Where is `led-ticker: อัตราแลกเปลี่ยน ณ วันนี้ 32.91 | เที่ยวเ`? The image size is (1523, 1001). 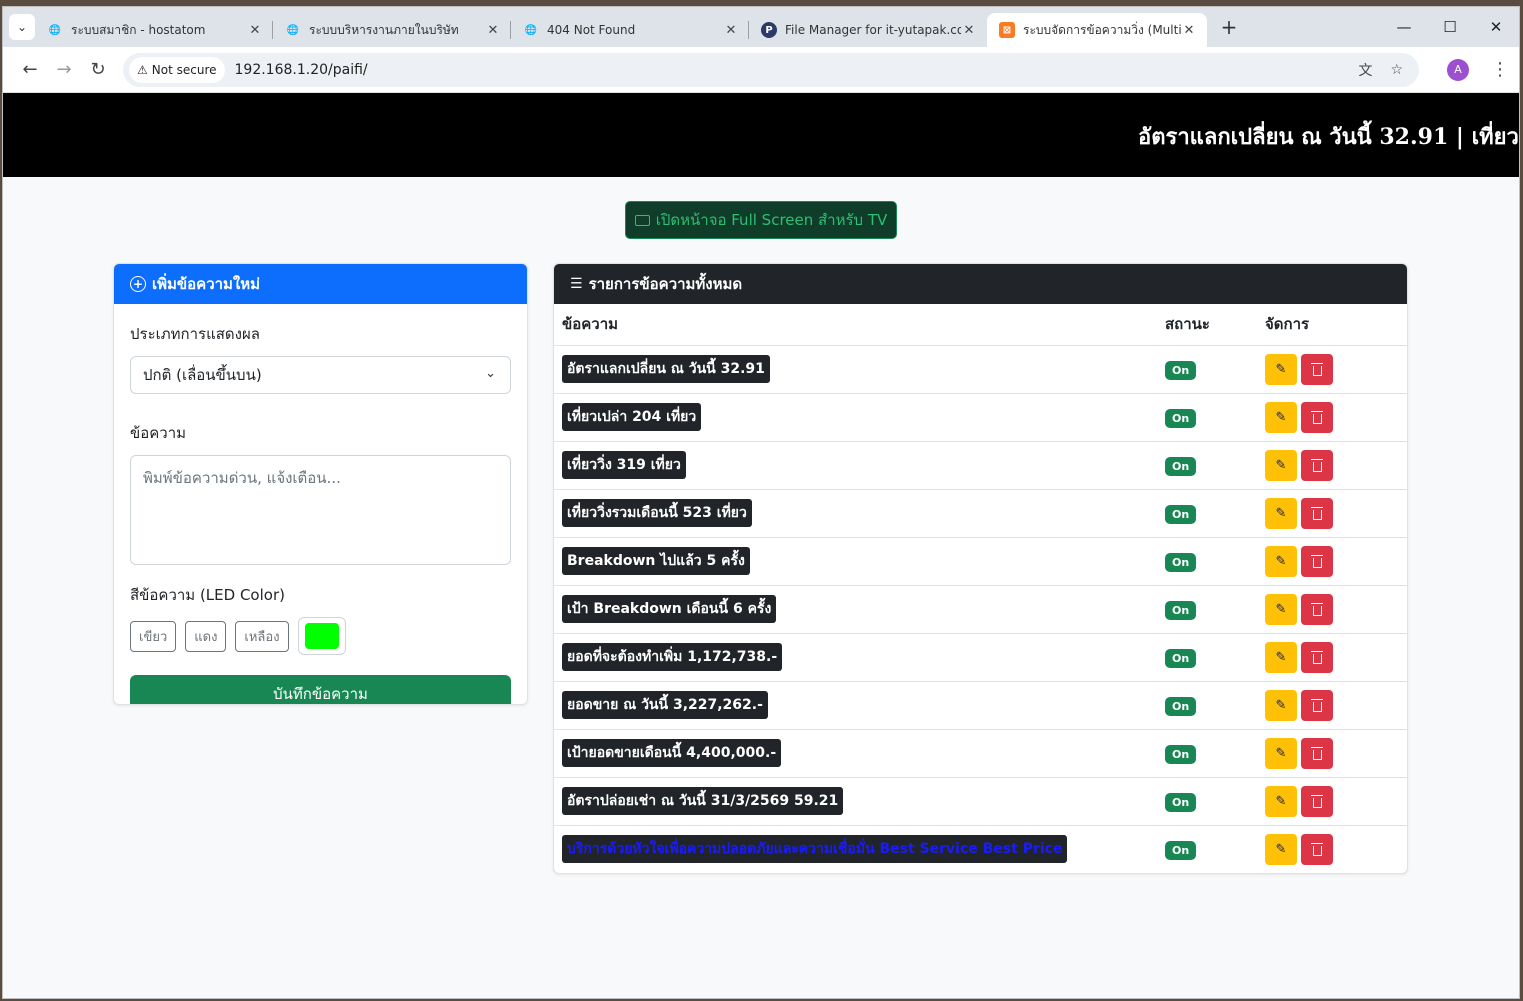
led-ticker: อัตราแลกเปลี่ยน ณ วันนี้ 32.91 | เที่ยวเ is located at coordinates (761, 135).